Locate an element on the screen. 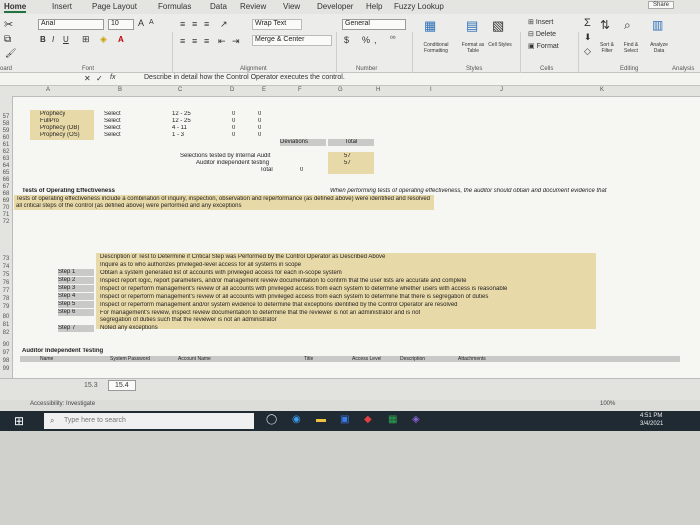  insert-cells-button: ⊞ Insert is located at coordinates (540, 22).